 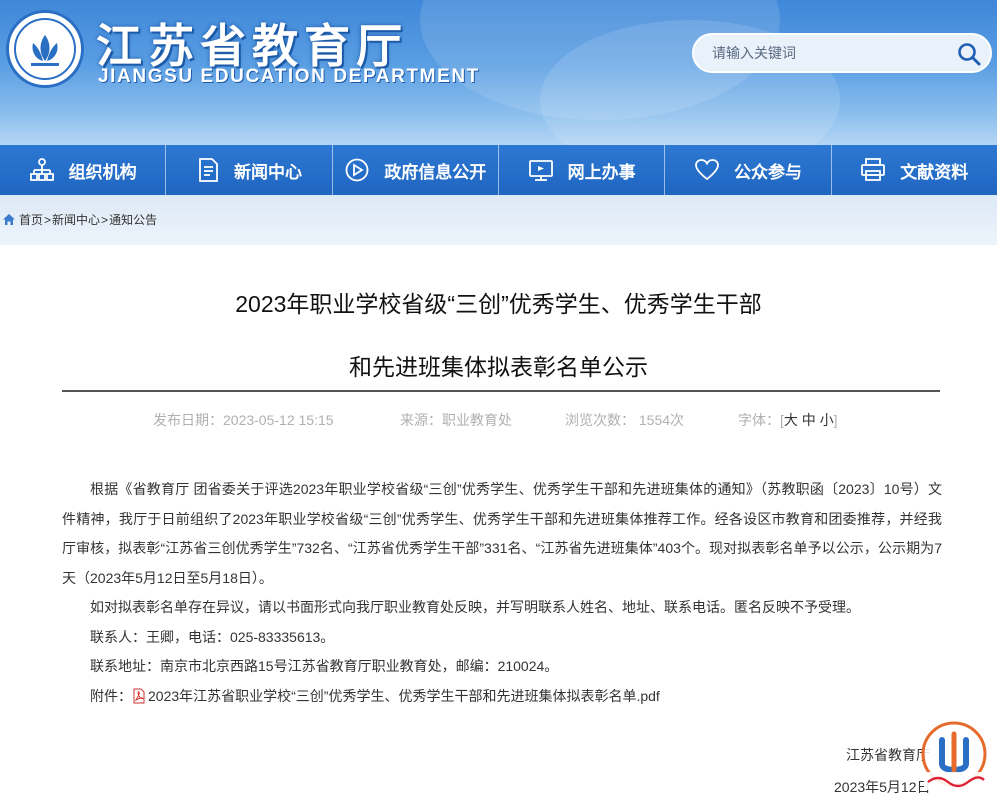 What do you see at coordinates (435, 172) in the screenshot?
I see `nav-label: 政府信息公开` at bounding box center [435, 172].